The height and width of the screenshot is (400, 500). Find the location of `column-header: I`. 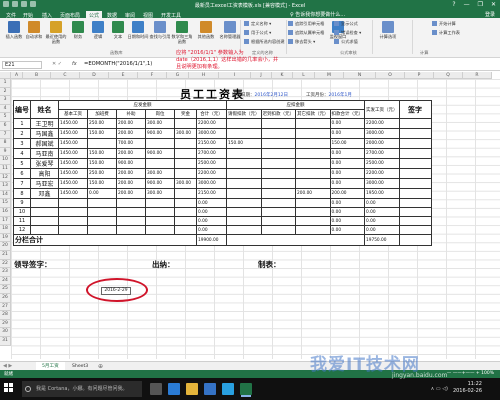

column-header: I is located at coordinates (235, 75).